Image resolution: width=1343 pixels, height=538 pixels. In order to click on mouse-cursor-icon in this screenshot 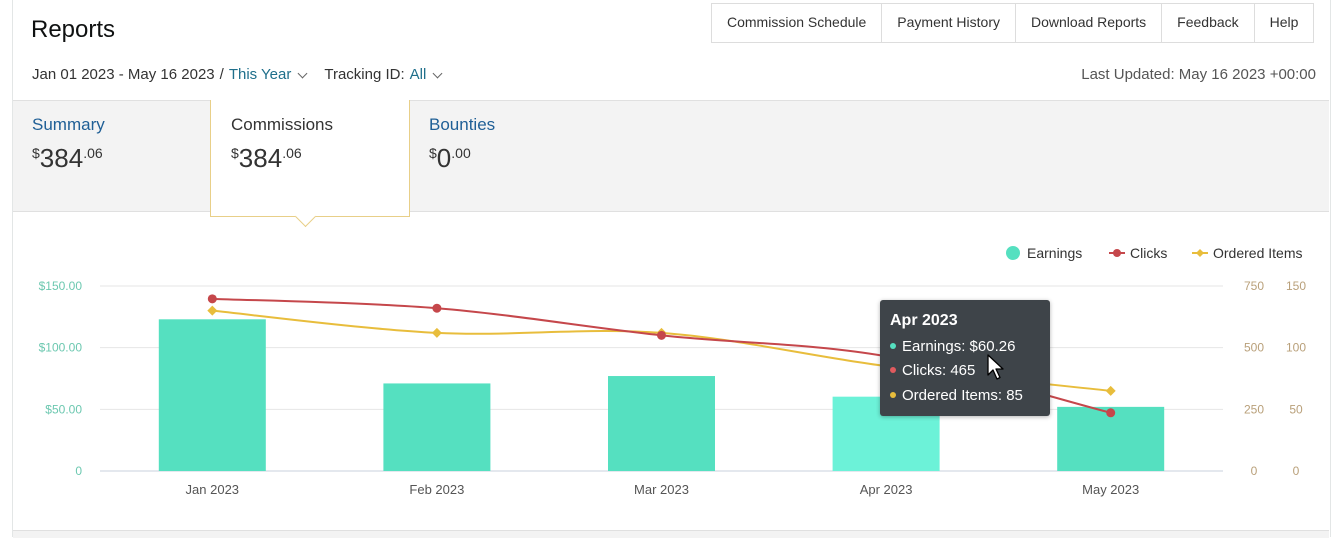, I will do `click(995, 367)`.